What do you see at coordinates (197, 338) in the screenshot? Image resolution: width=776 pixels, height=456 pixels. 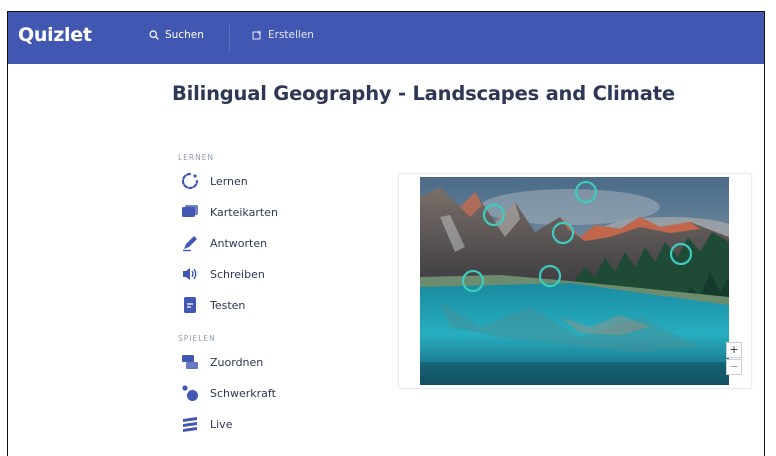 I see `section-label-play: SPIELEN` at bounding box center [197, 338].